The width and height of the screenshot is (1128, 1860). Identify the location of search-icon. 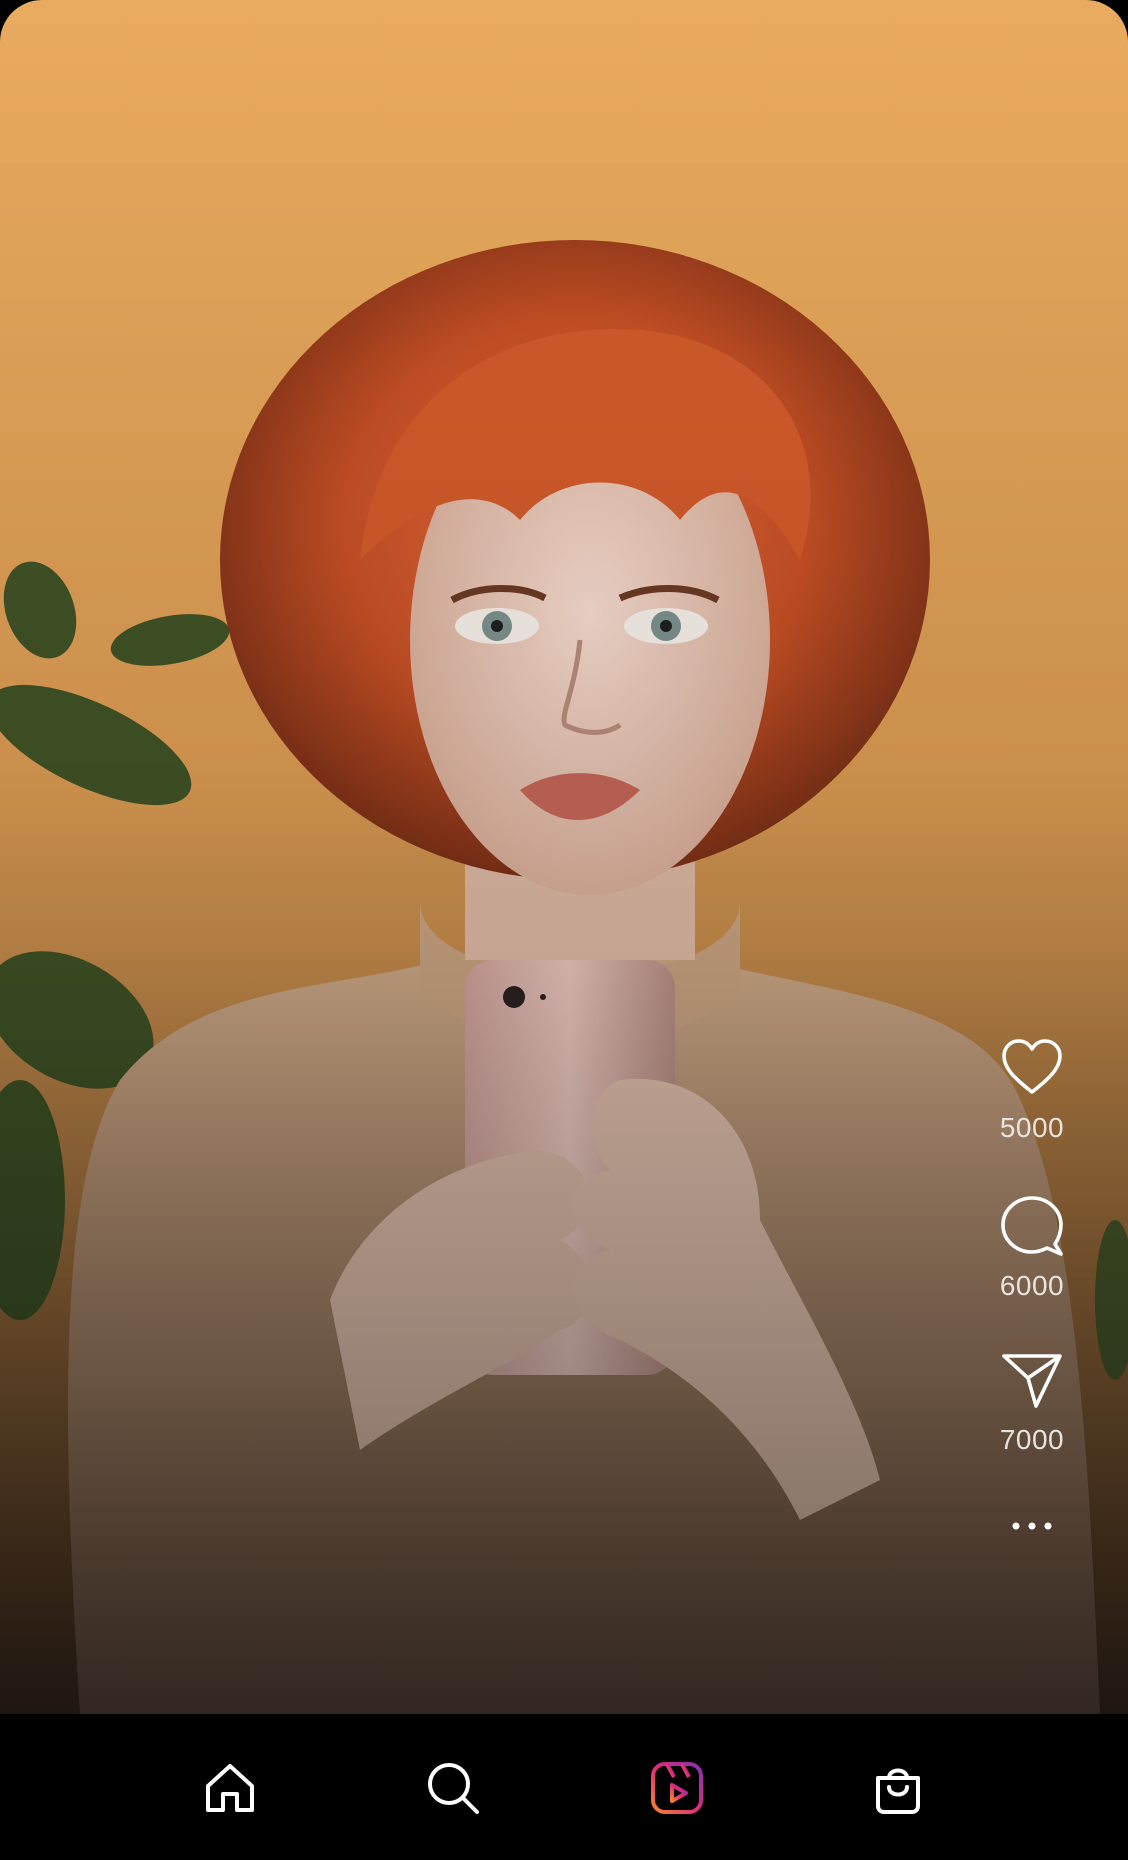
(453, 1788).